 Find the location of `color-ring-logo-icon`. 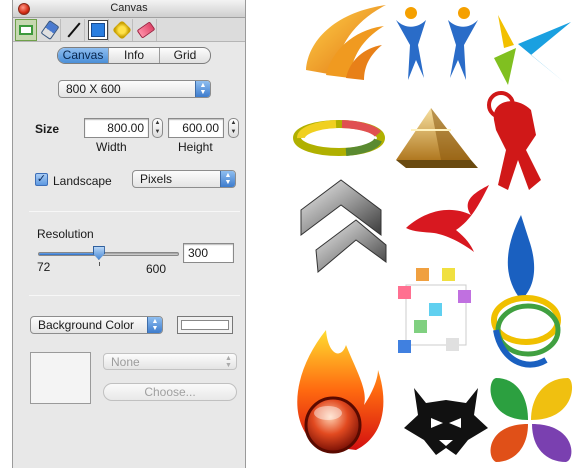

color-ring-logo-icon is located at coordinates (339, 138).